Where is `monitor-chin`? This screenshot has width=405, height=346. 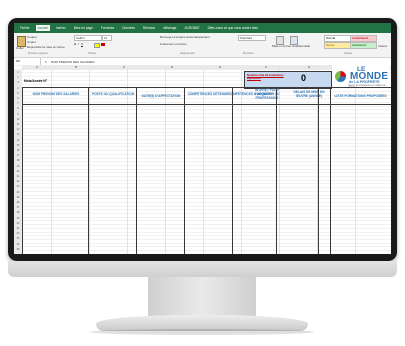 monitor-chin is located at coordinates (202, 269).